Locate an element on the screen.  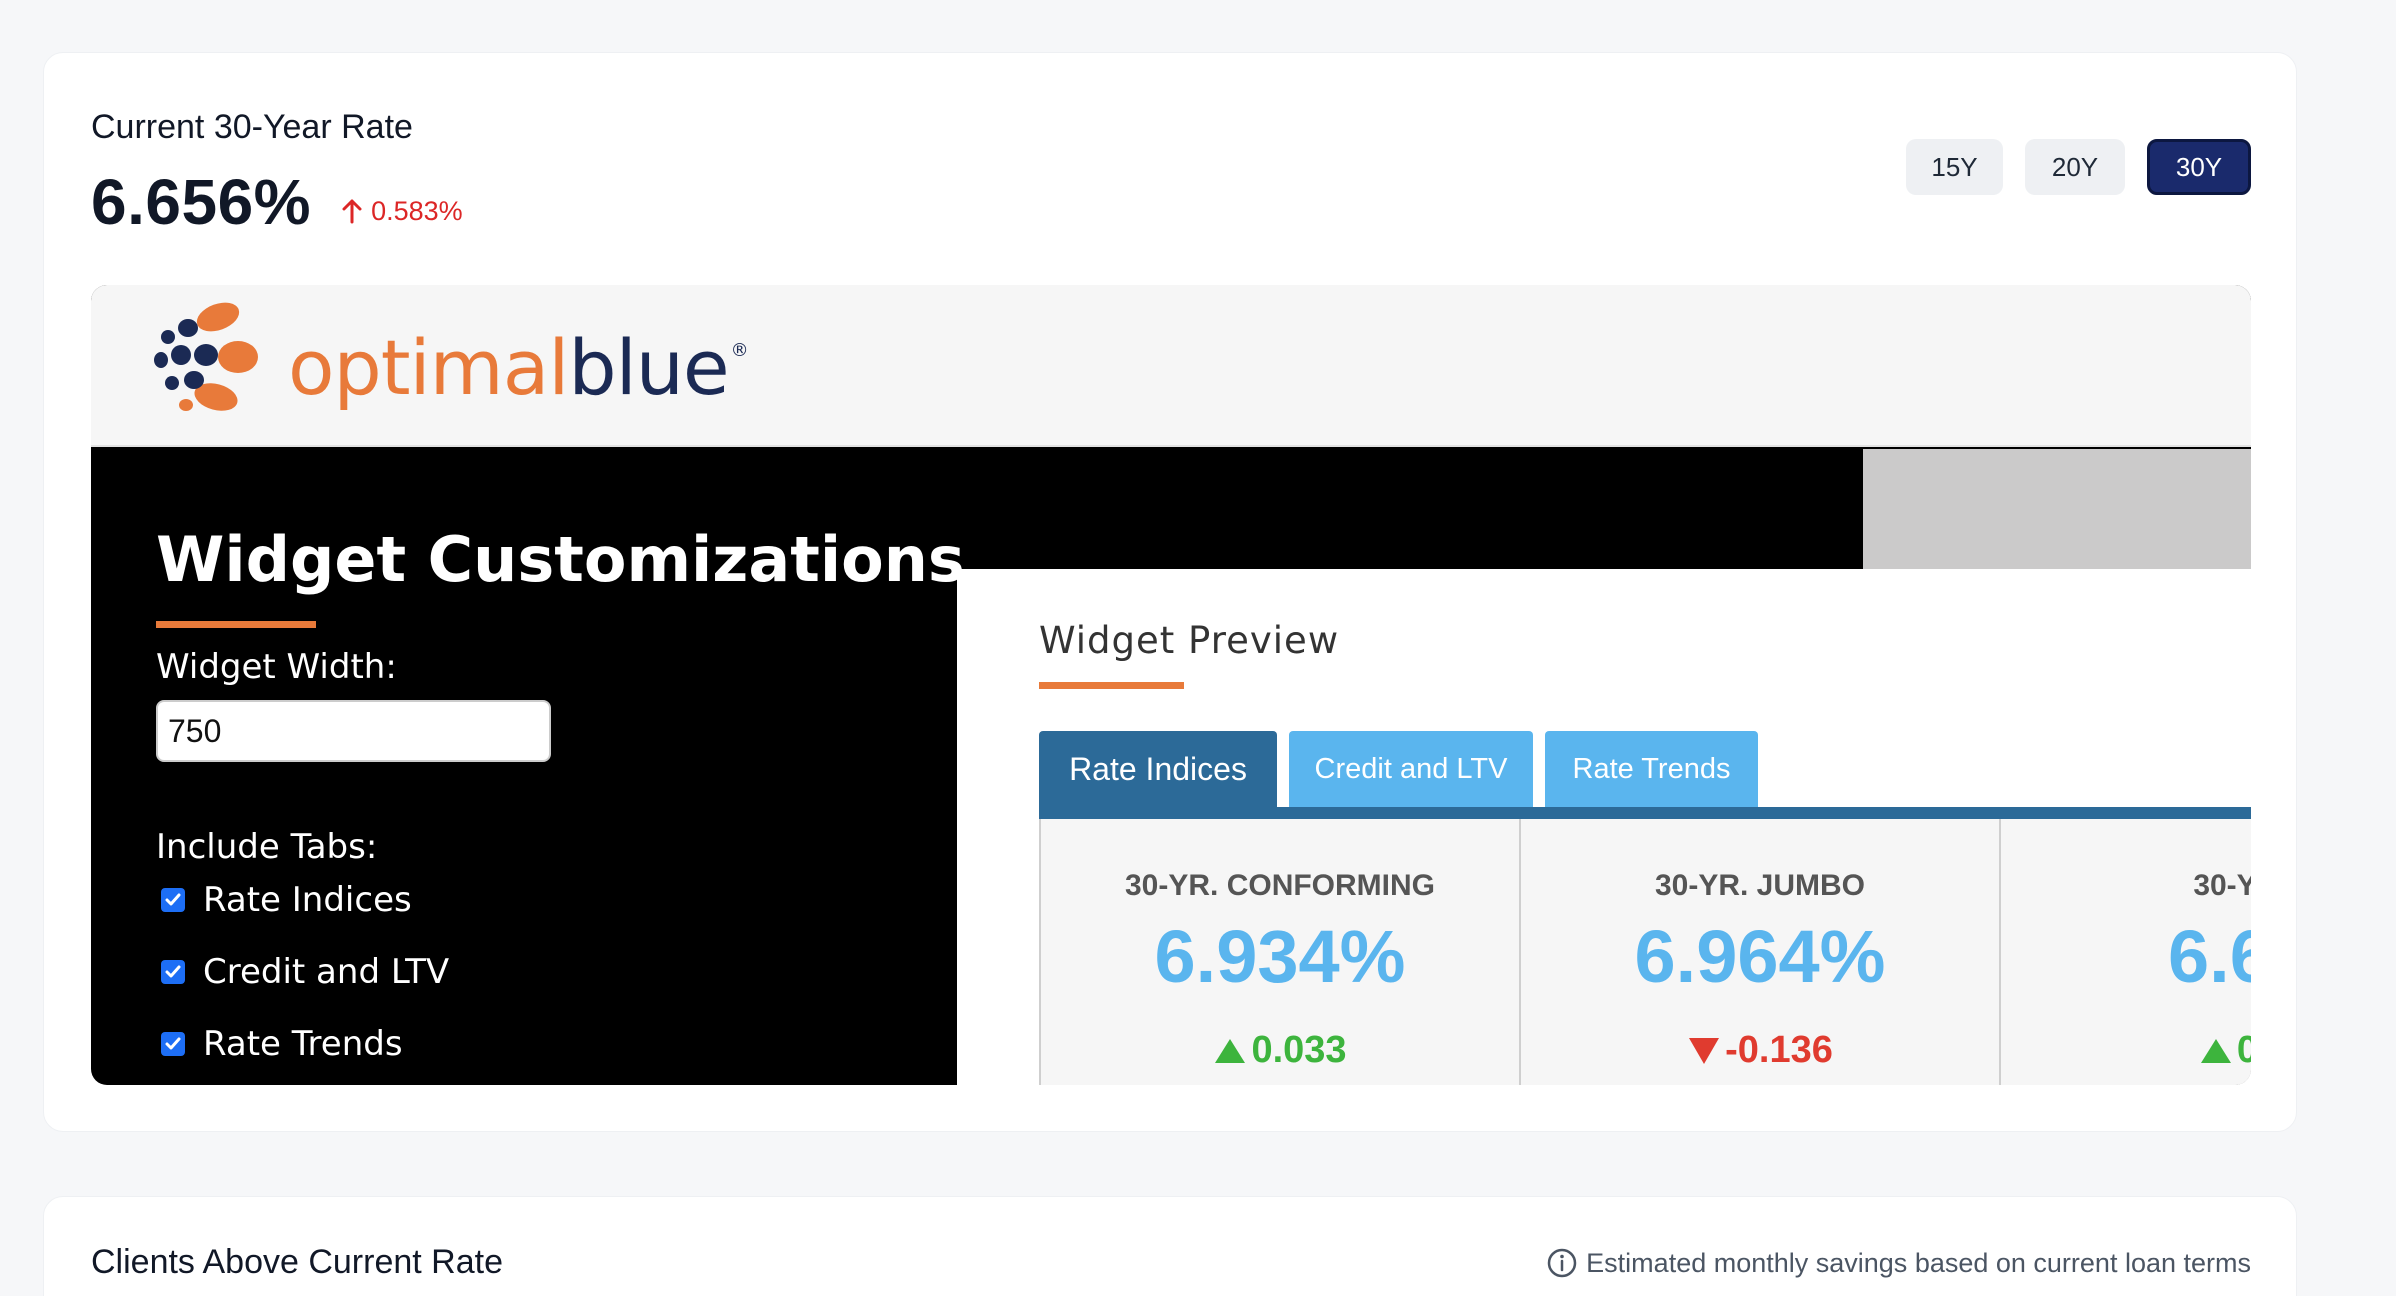
preview-tab-rate-trends: Rate Trends is located at coordinates (1651, 769).